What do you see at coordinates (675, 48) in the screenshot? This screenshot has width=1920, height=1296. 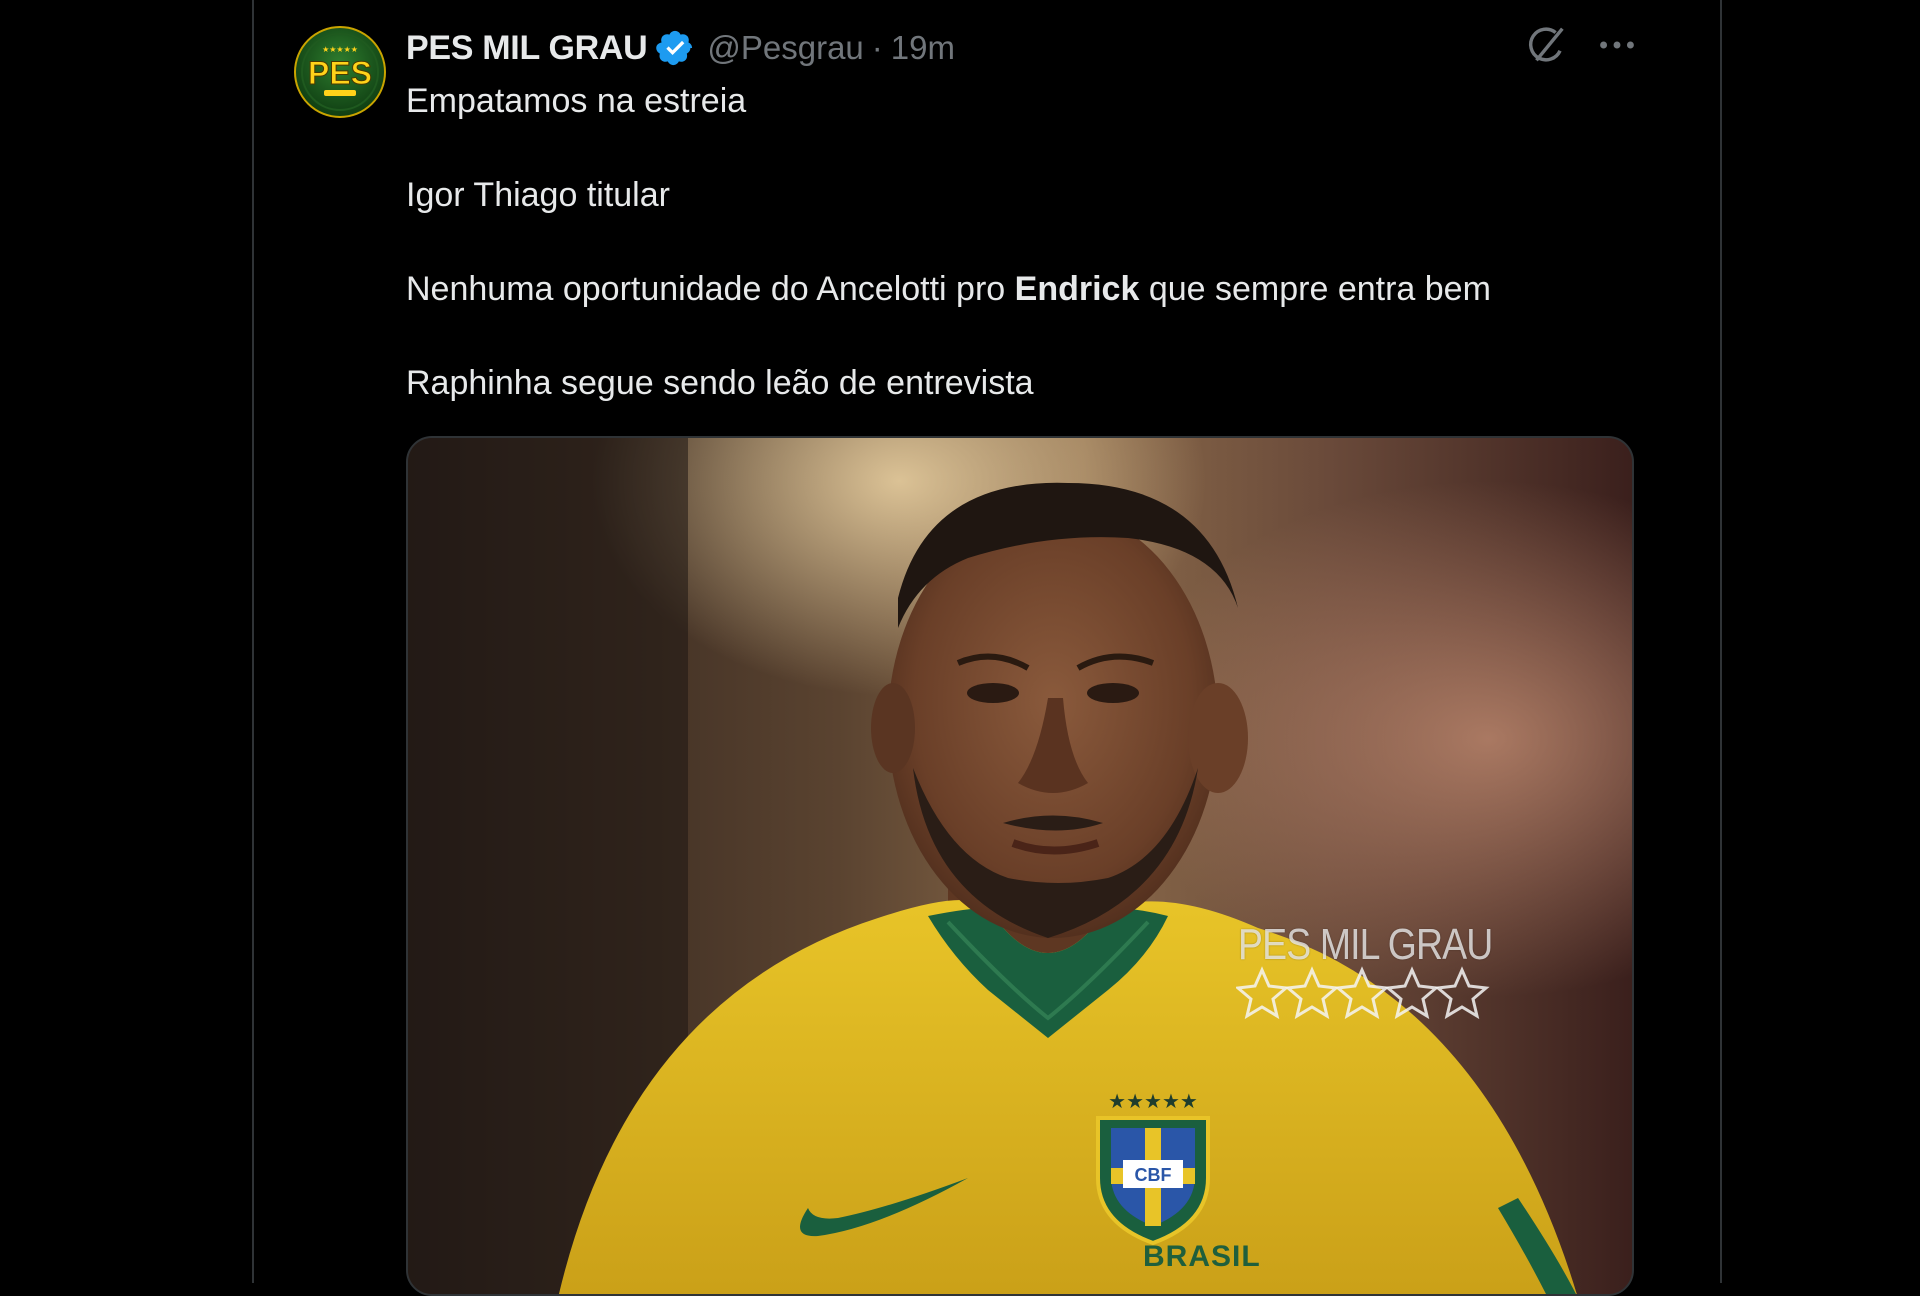 I see `verified-badge-icon` at bounding box center [675, 48].